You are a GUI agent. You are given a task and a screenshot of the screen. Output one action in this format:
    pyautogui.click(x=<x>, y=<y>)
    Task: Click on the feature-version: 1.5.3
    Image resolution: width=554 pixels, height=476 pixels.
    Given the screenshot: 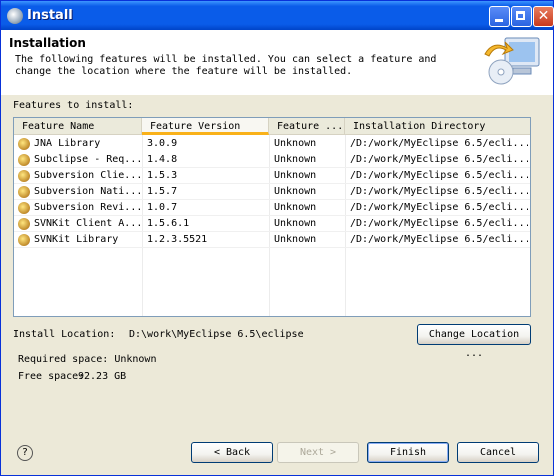 What is the action you would take?
    pyautogui.click(x=162, y=175)
    